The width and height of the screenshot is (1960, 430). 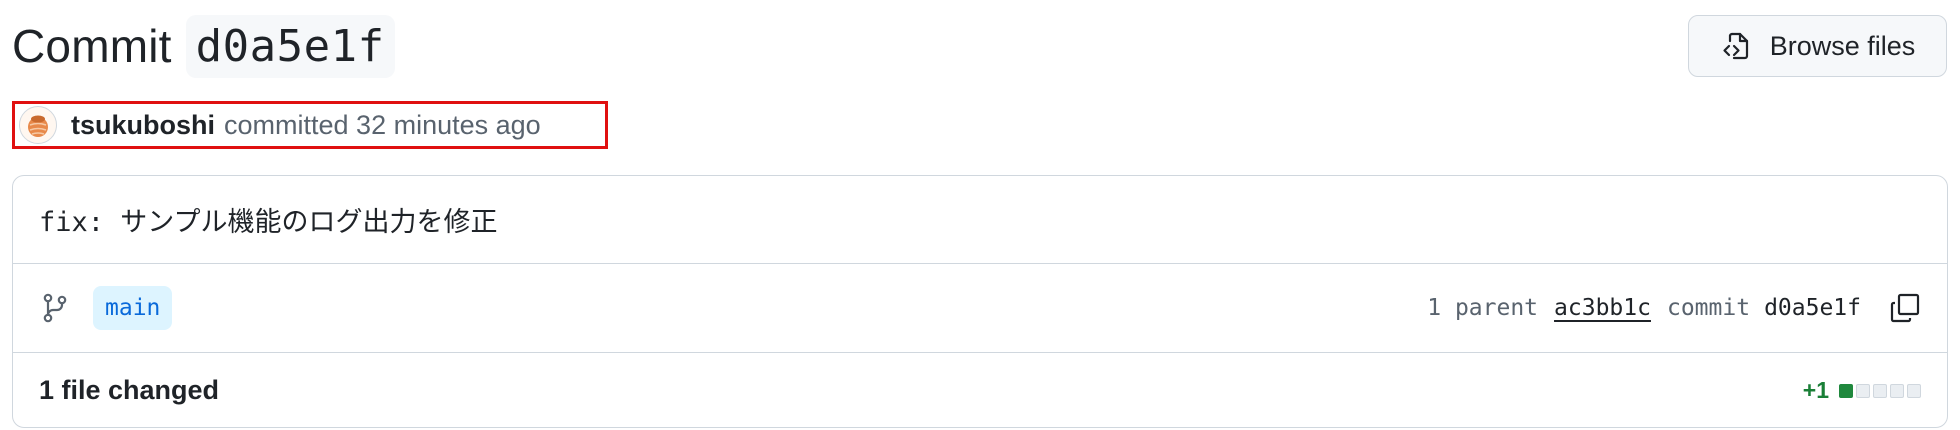 What do you see at coordinates (129, 390) in the screenshot?
I see `files-changed-label: 1 file changed` at bounding box center [129, 390].